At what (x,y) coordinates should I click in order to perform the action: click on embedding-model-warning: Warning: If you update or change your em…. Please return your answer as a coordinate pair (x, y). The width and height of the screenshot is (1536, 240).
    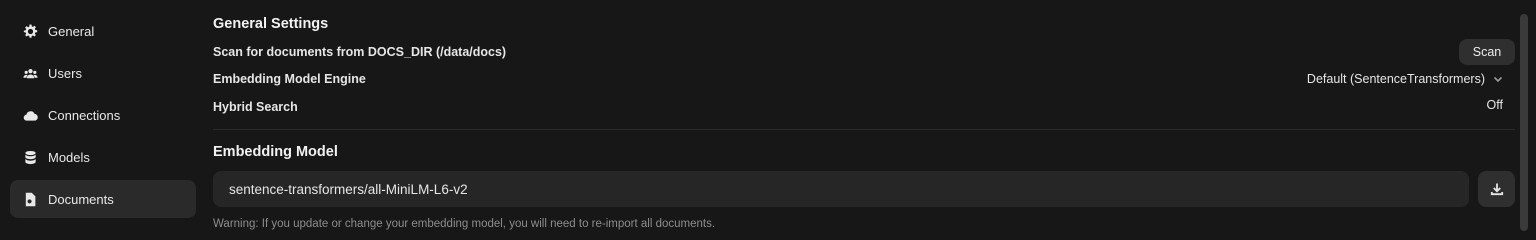
    Looking at the image, I should click on (464, 224).